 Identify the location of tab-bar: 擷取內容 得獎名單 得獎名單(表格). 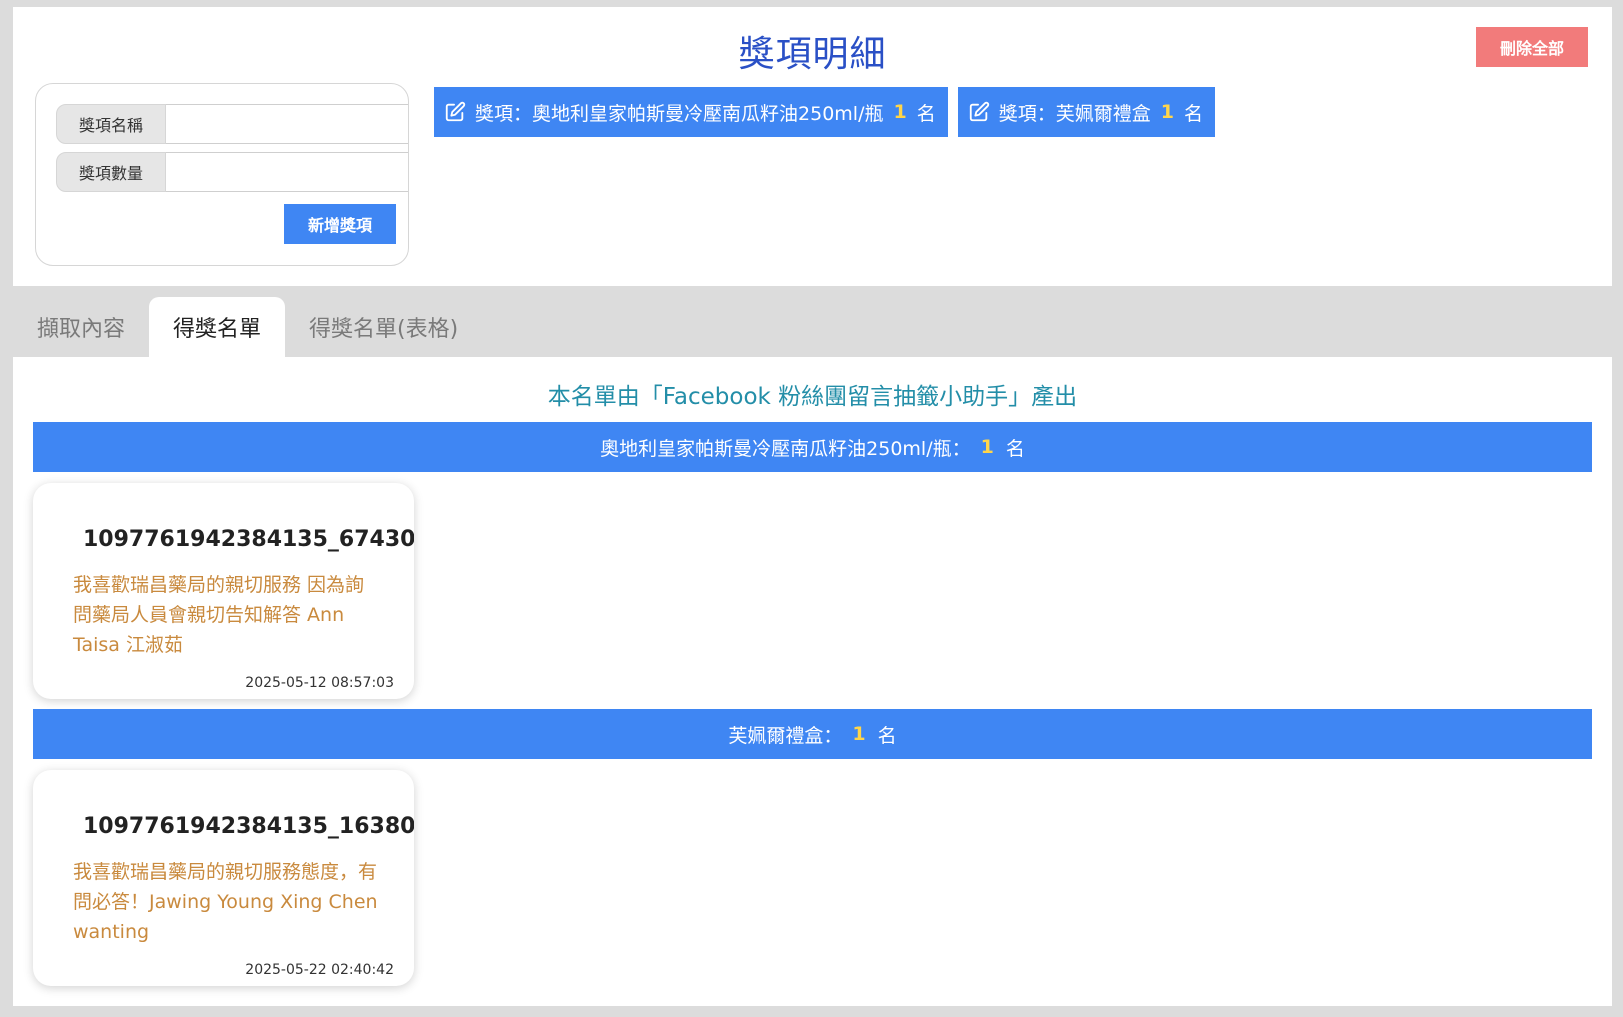
(247, 327).